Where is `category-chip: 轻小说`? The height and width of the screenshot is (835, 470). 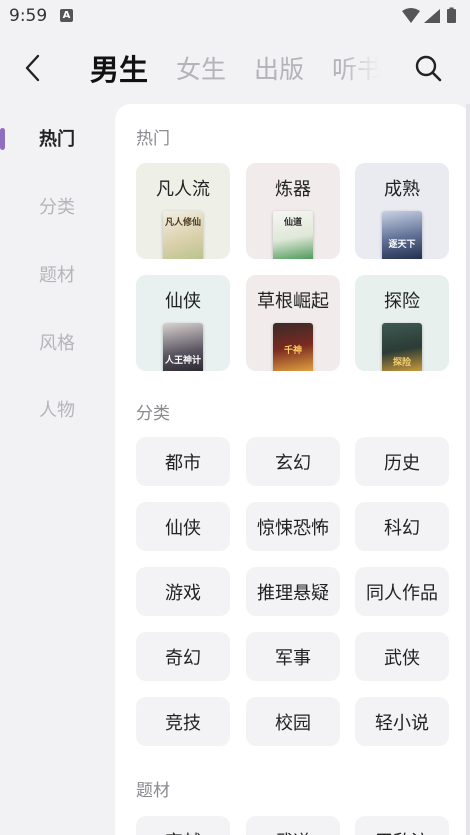 category-chip: 轻小说 is located at coordinates (402, 721).